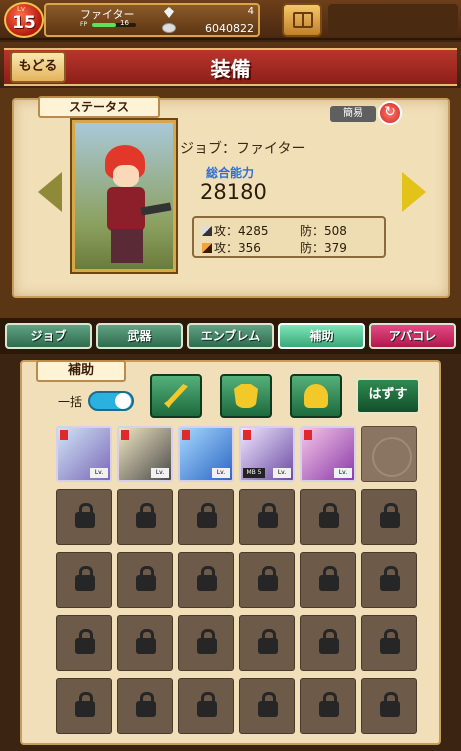 The width and height of the screenshot is (461, 751). I want to click on total-power-value: 28180, so click(233, 192).